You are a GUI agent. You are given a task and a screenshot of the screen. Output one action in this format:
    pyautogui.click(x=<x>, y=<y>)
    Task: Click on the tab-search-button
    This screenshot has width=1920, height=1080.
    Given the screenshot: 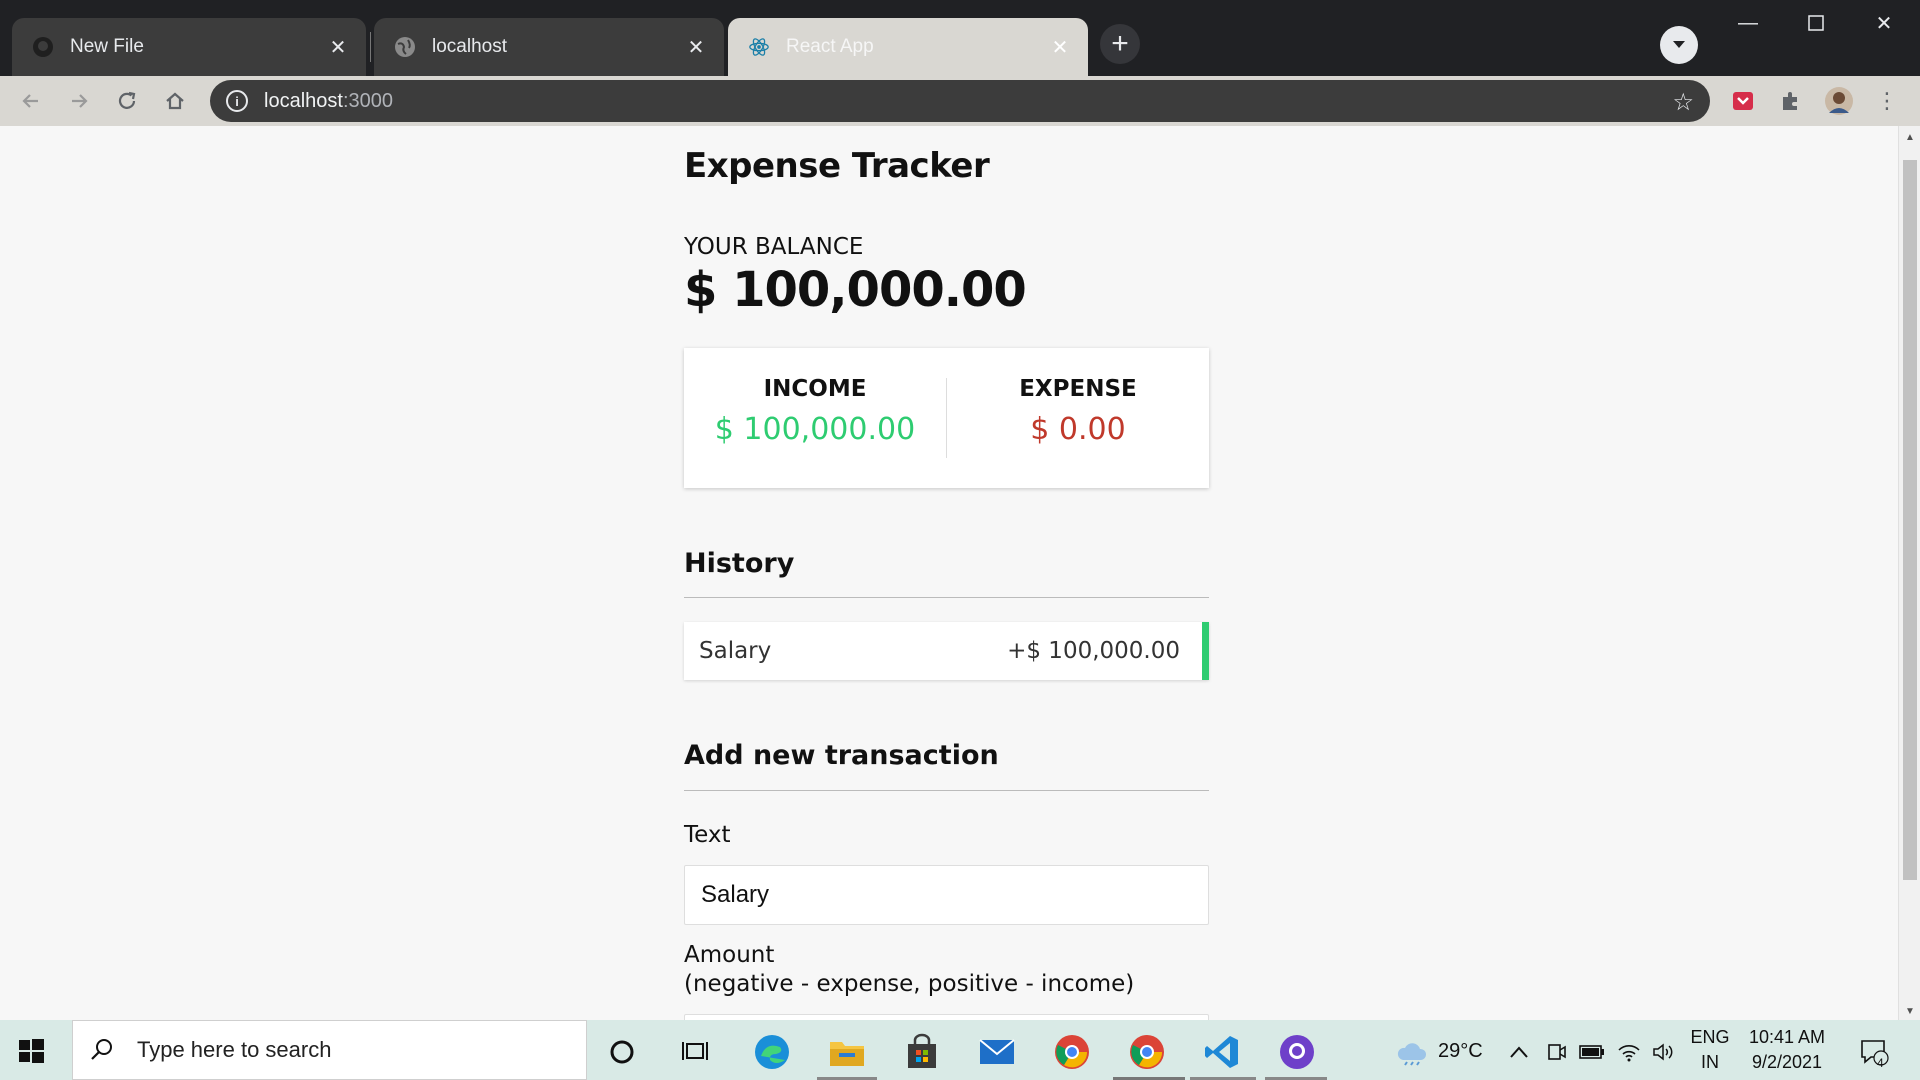 What is the action you would take?
    pyautogui.click(x=1679, y=45)
    